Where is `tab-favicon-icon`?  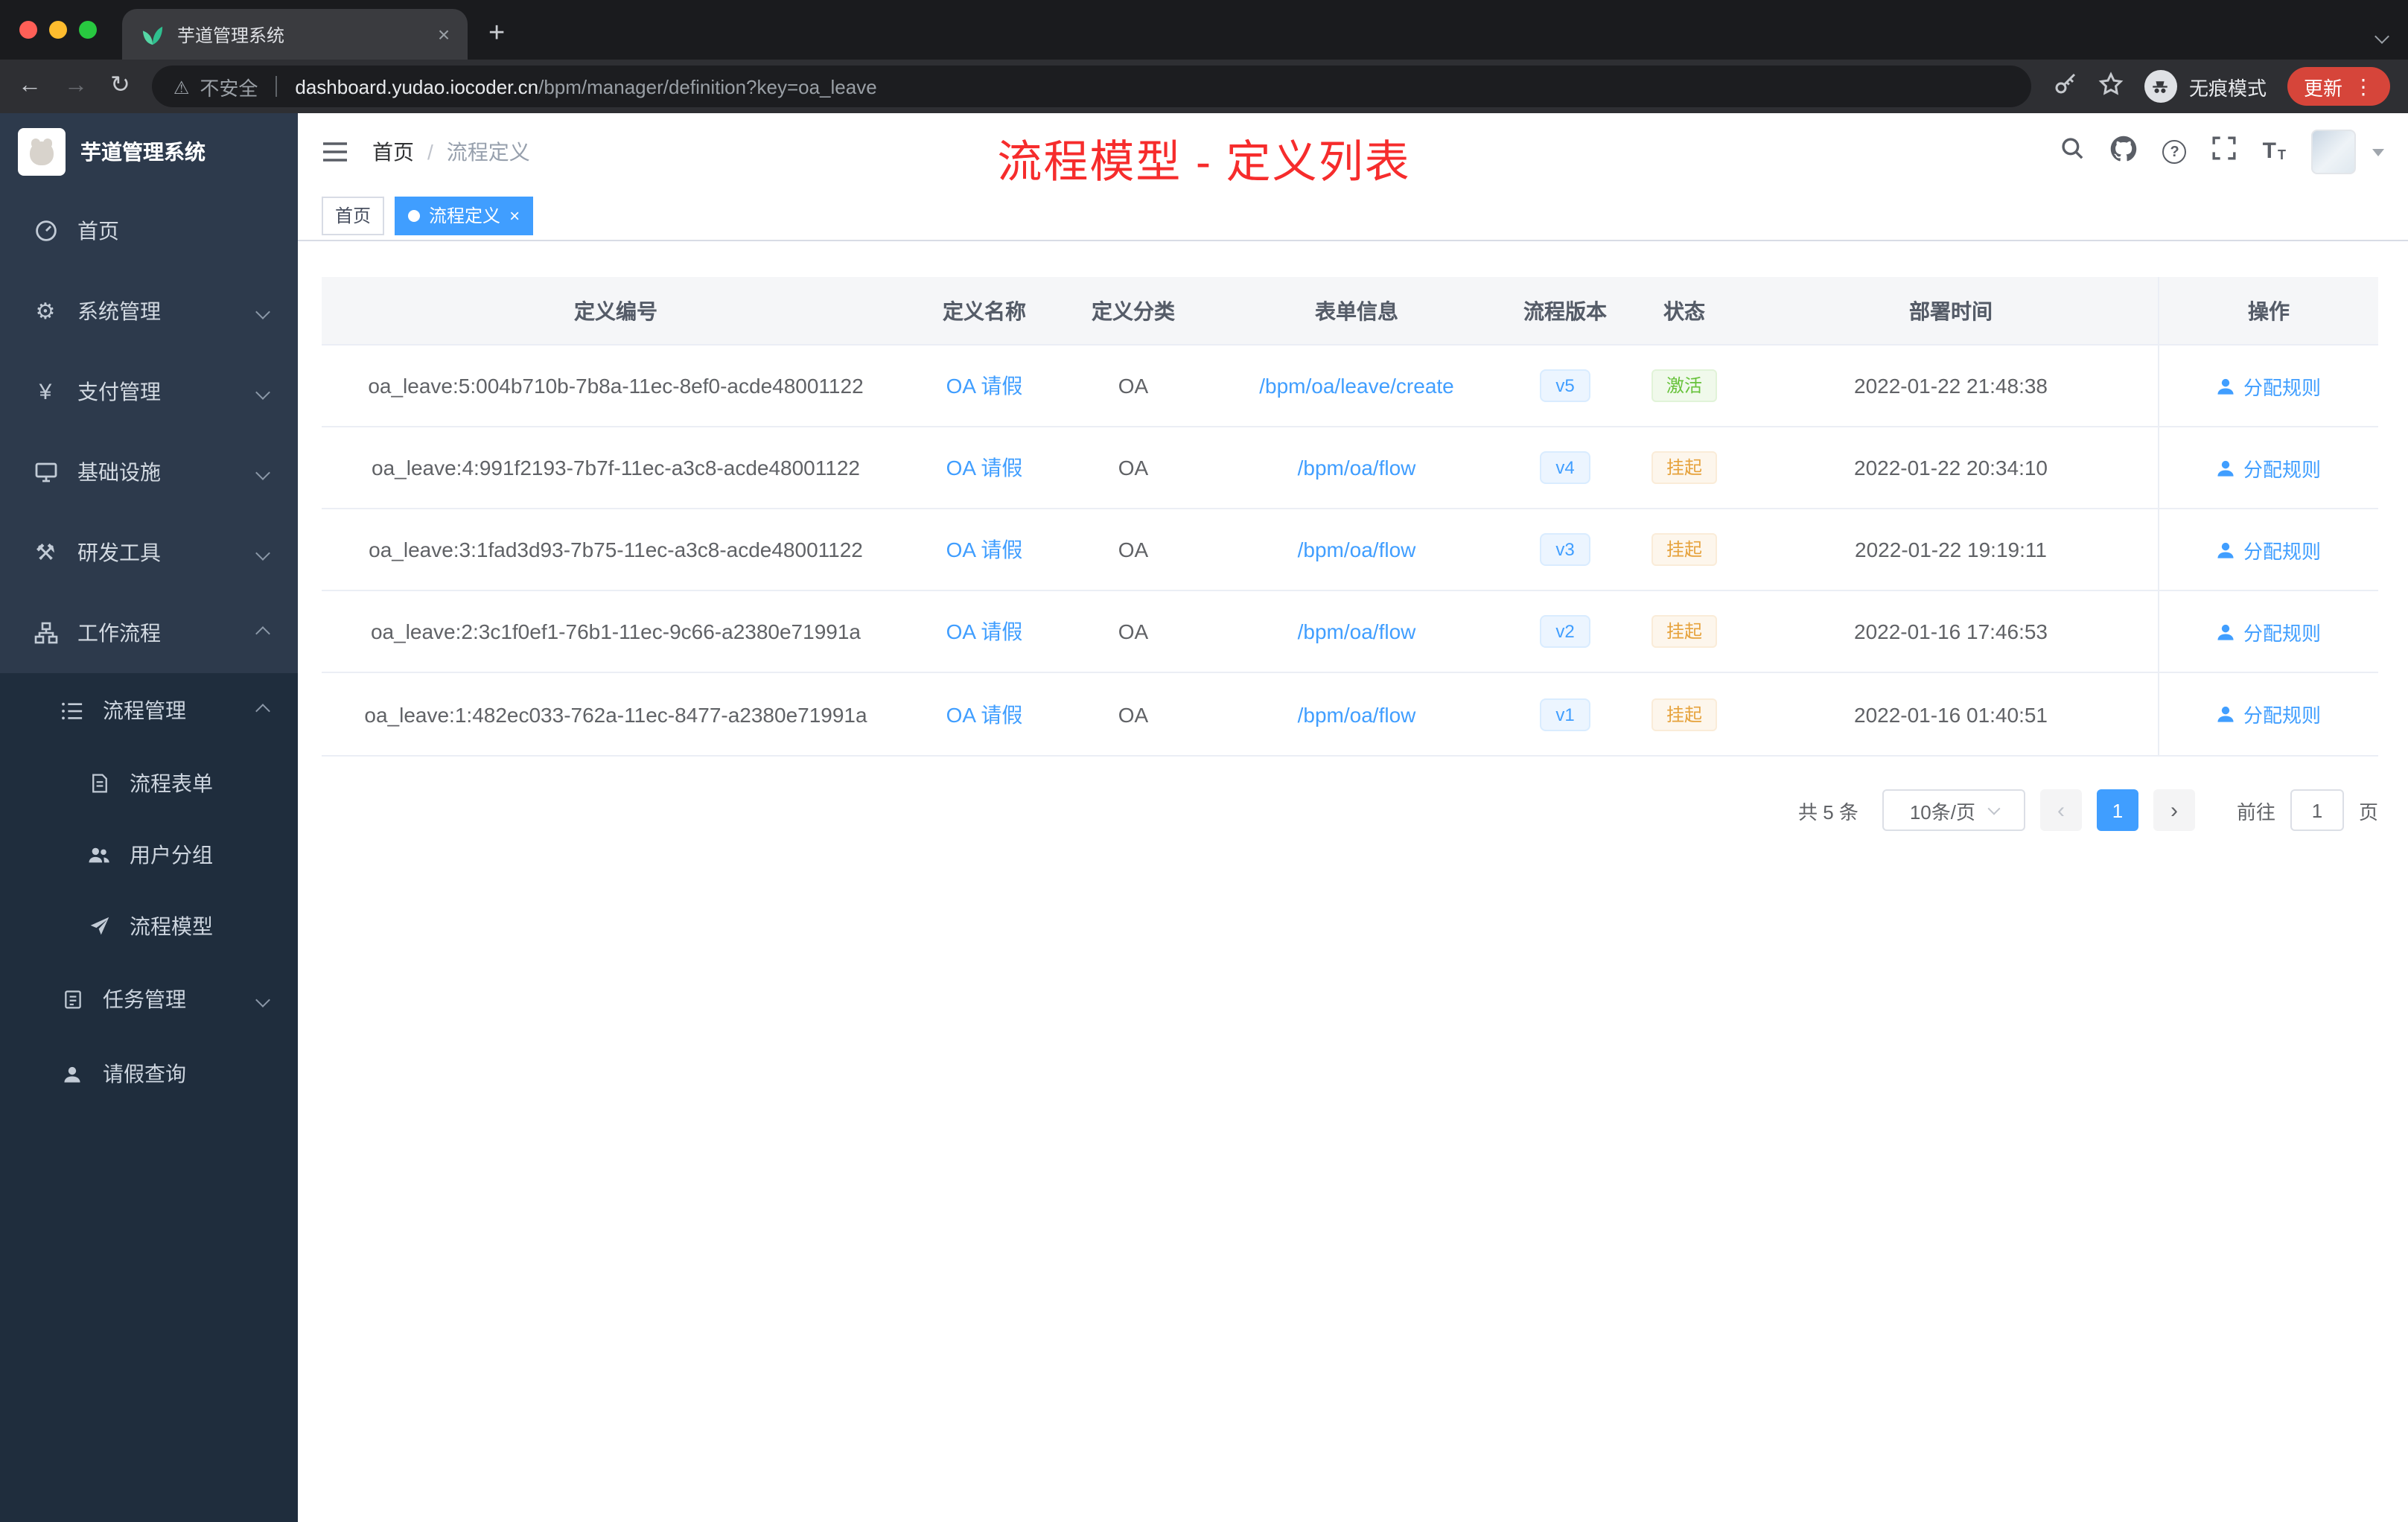
tab-favicon-icon is located at coordinates (152, 34).